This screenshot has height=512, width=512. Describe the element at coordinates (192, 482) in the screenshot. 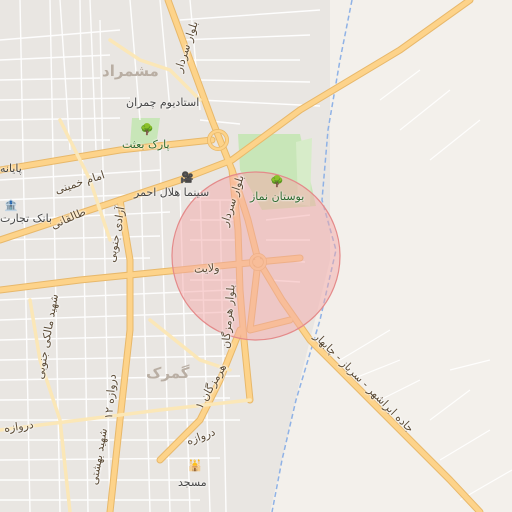

I see `poi-label-mosque: مسجد` at that location.